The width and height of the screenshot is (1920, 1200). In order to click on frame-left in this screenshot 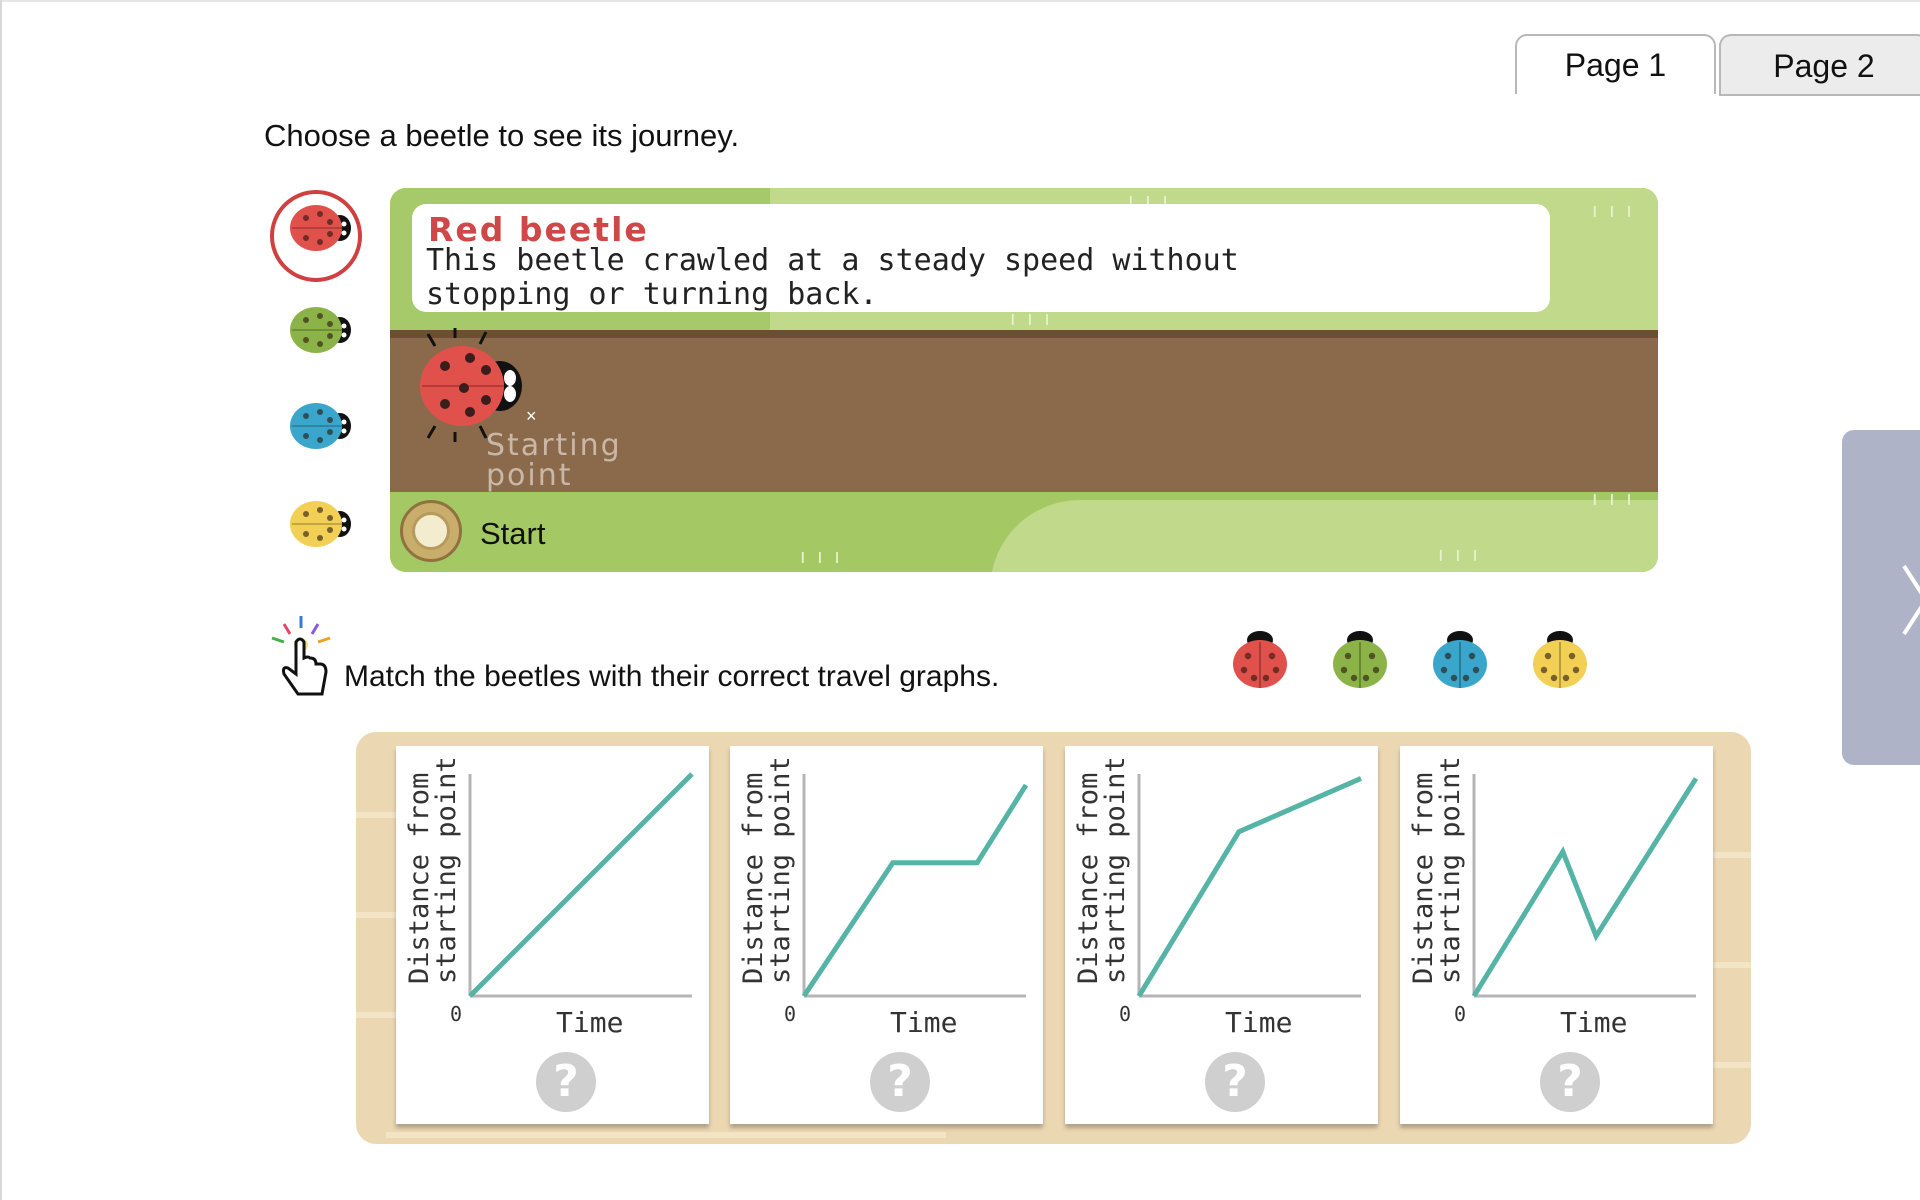, I will do `click(1, 600)`.